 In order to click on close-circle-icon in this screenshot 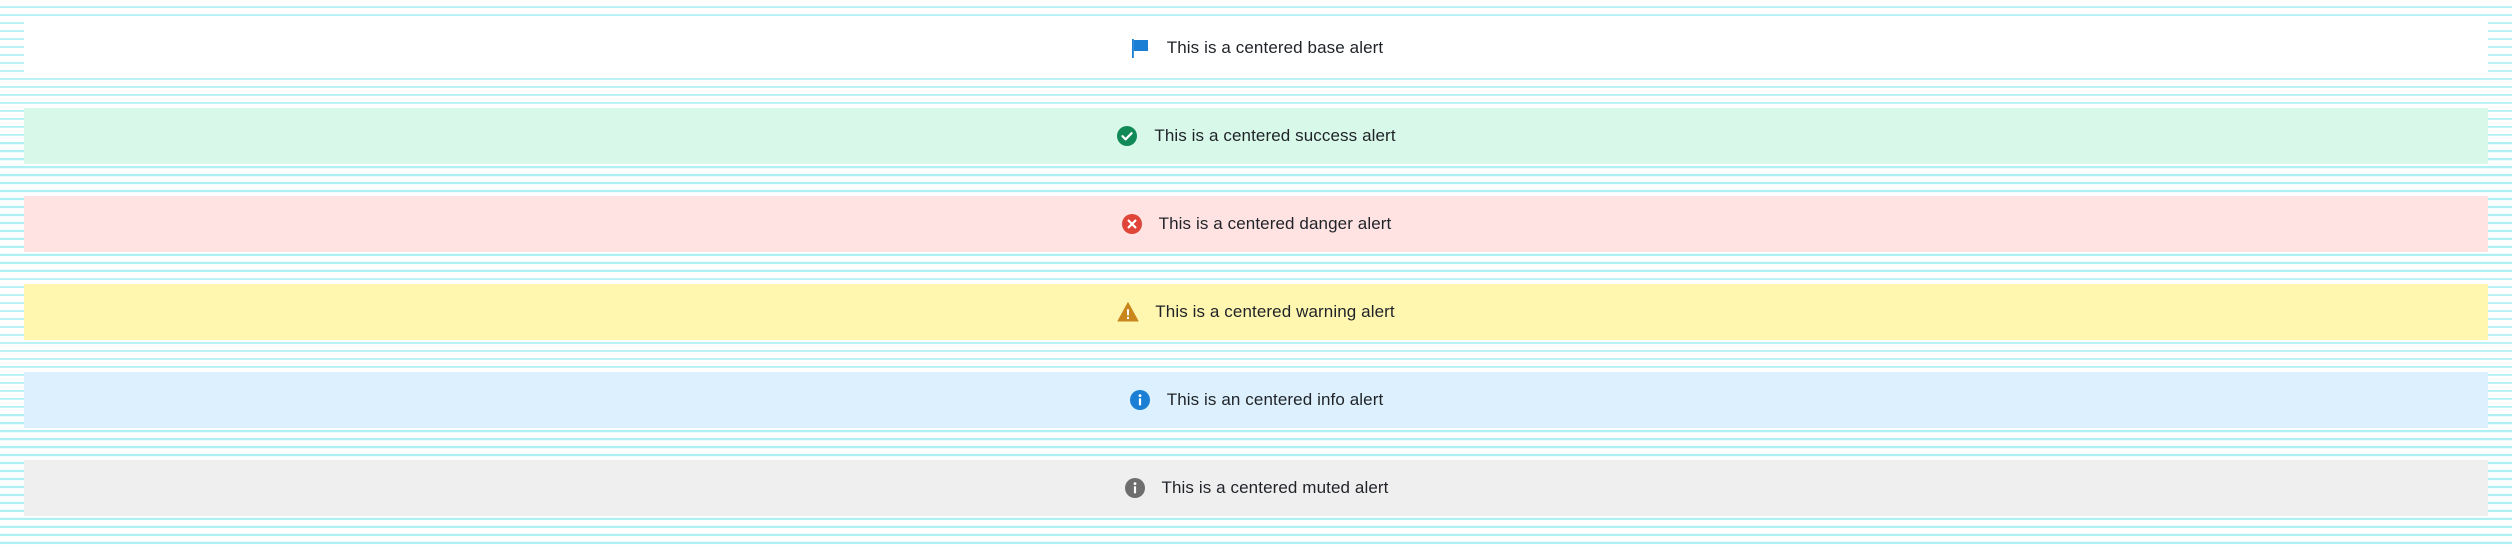, I will do `click(1132, 224)`.